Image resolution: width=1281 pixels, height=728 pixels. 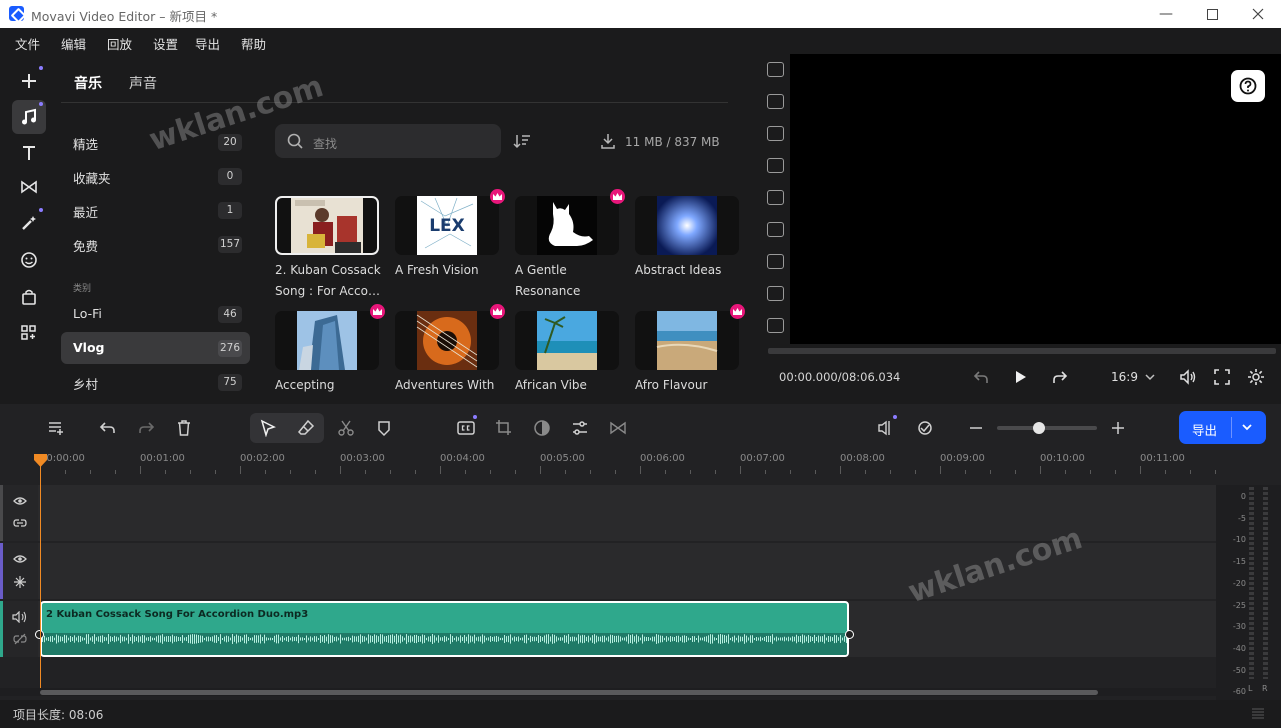 I want to click on playhead-handle, so click(x=40, y=460).